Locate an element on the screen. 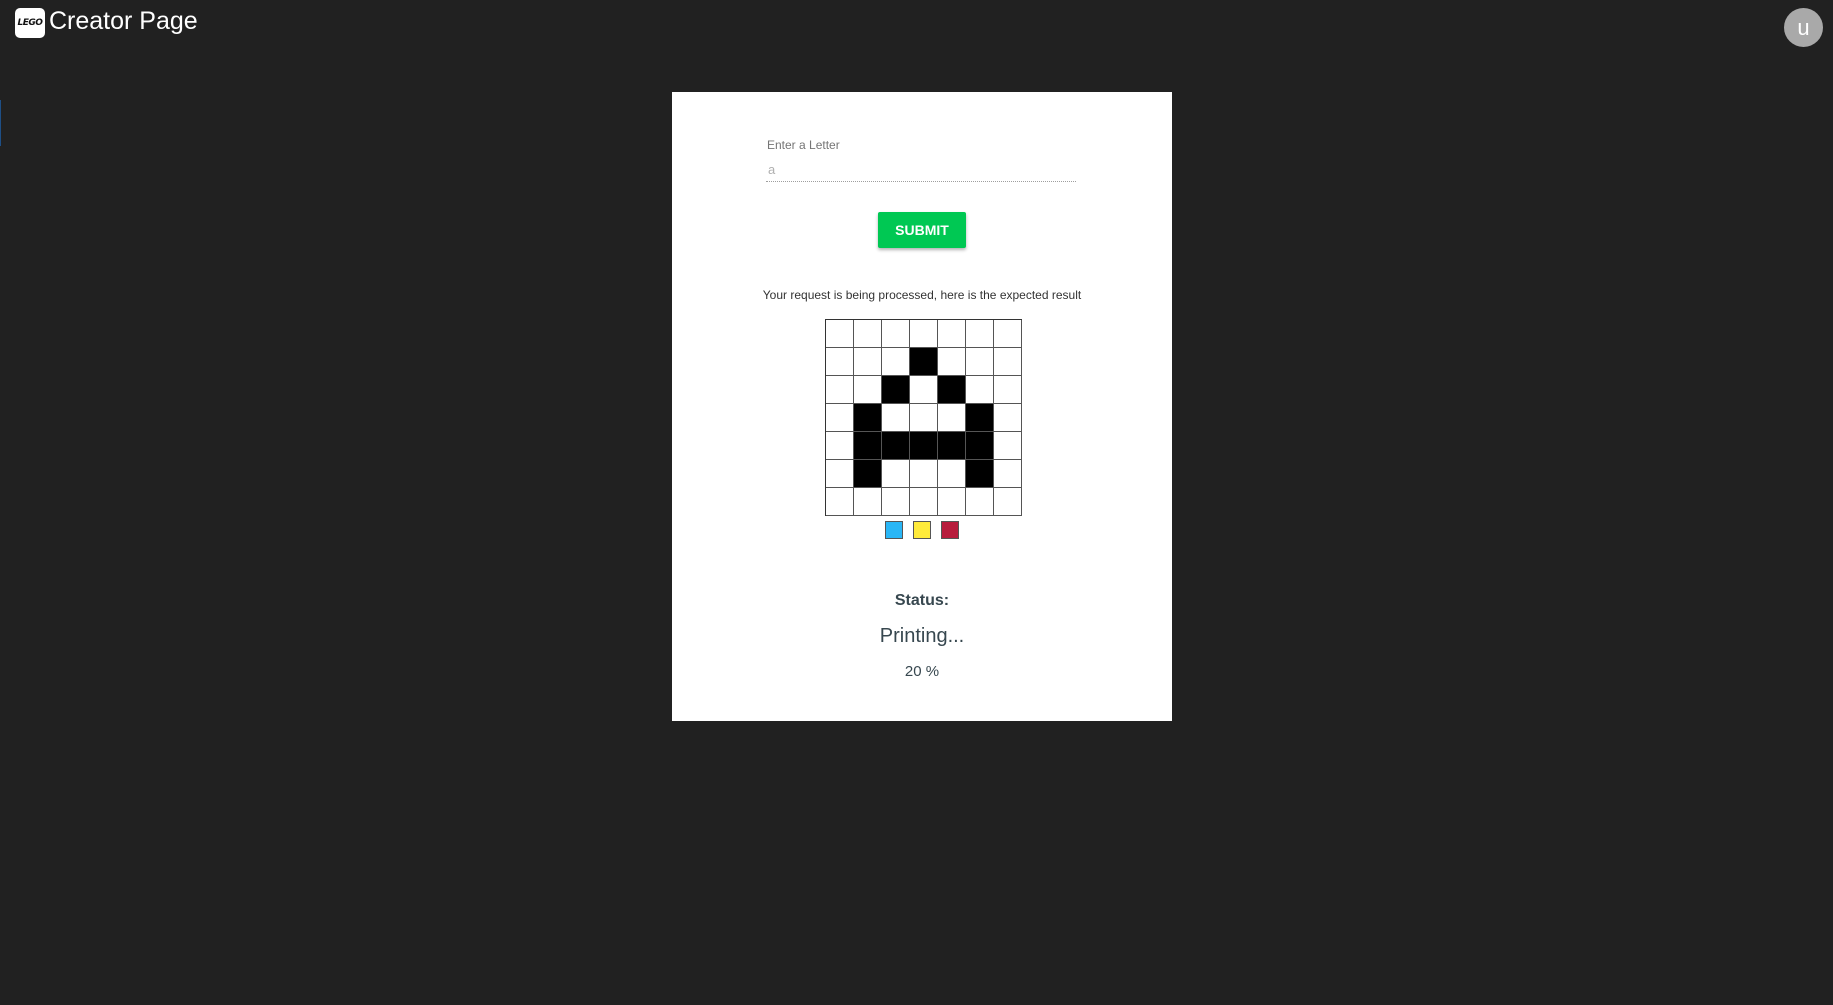  color-swatches is located at coordinates (922, 530).